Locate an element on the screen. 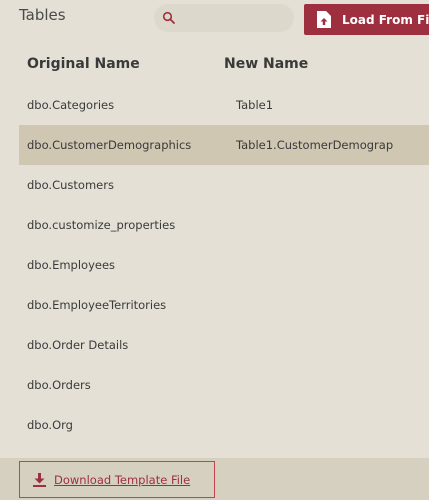 This screenshot has height=500, width=429. download-template-label: Download Template File is located at coordinates (122, 479).